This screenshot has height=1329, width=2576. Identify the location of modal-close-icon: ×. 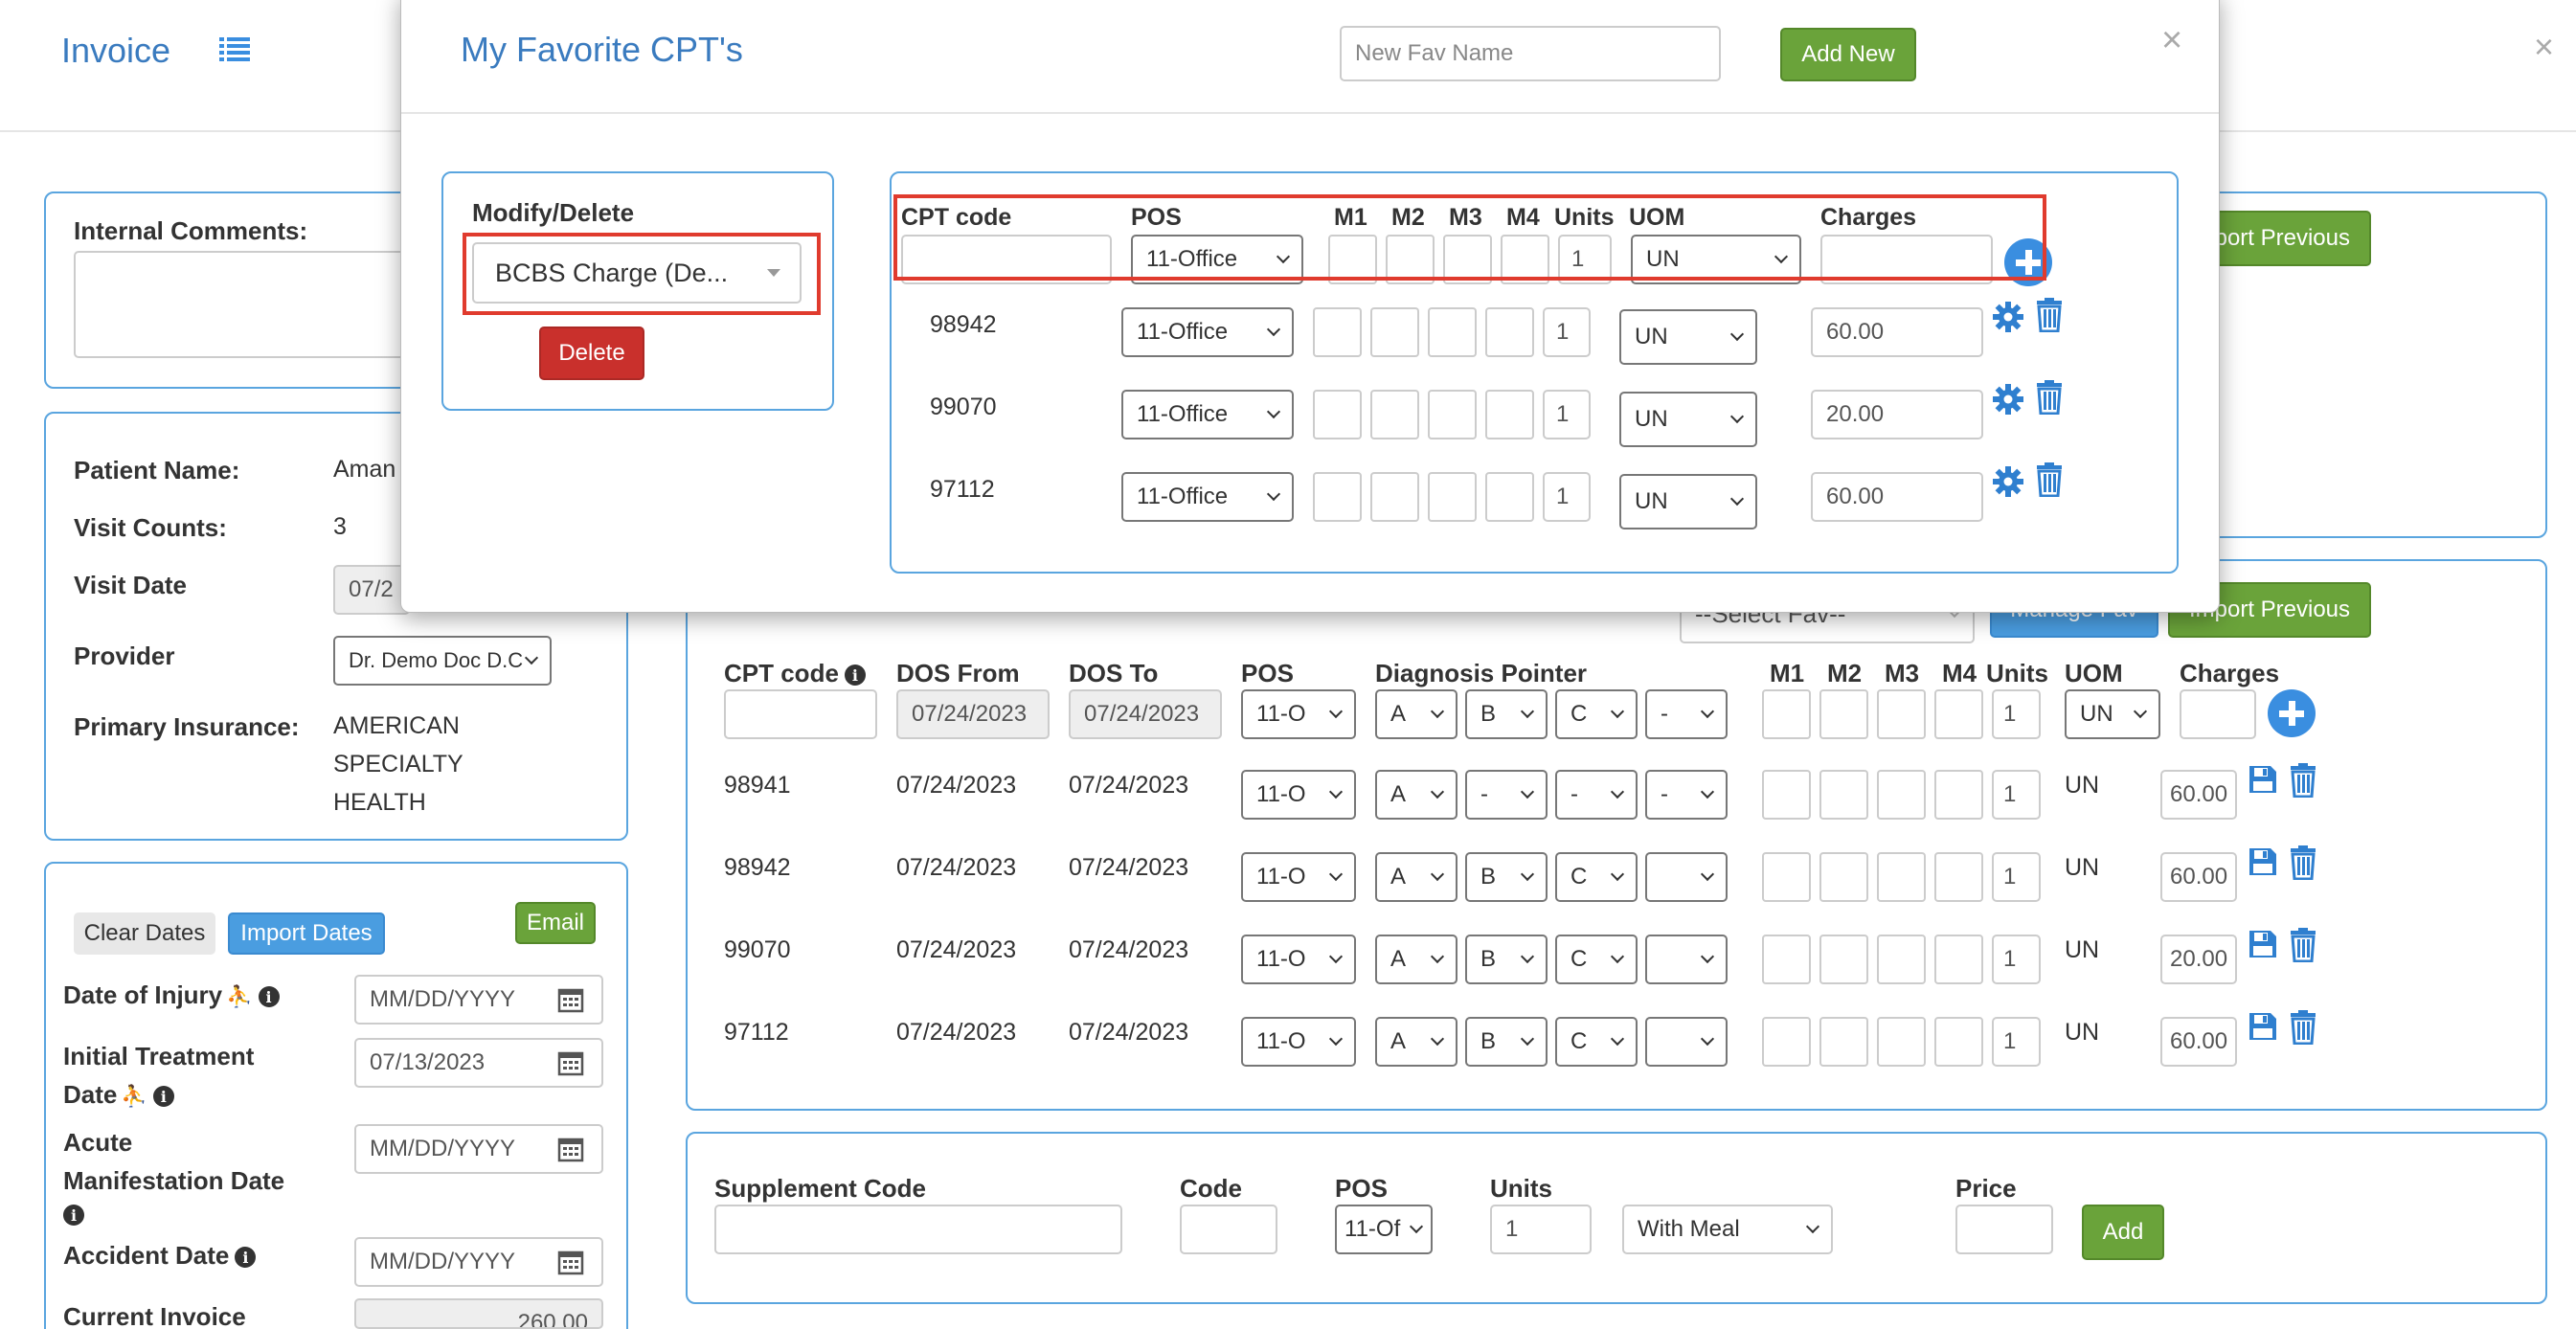
(2171, 40).